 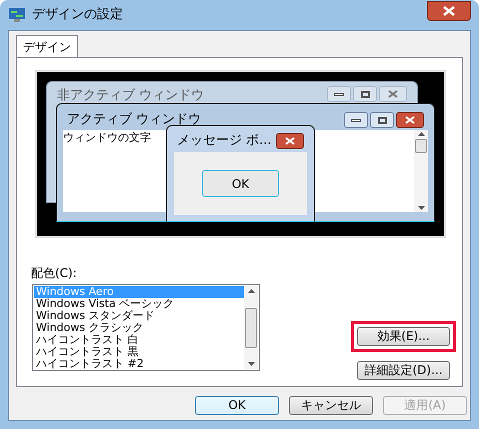 What do you see at coordinates (139, 340) in the screenshot?
I see `color-scheme-item: ハイコントラスト 白` at bounding box center [139, 340].